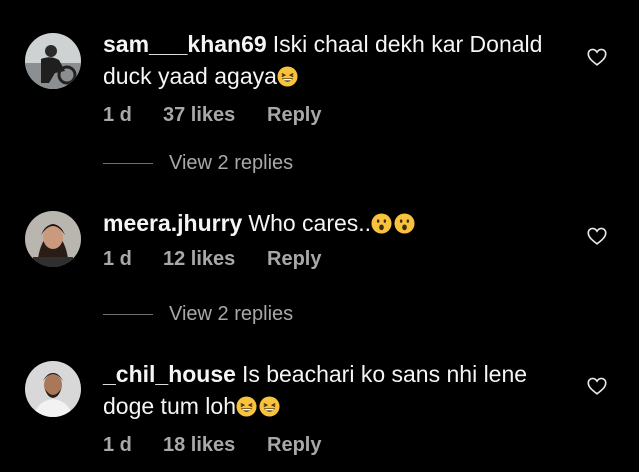 This screenshot has width=639, height=472. I want to click on comment-body: Who cares.., so click(310, 223).